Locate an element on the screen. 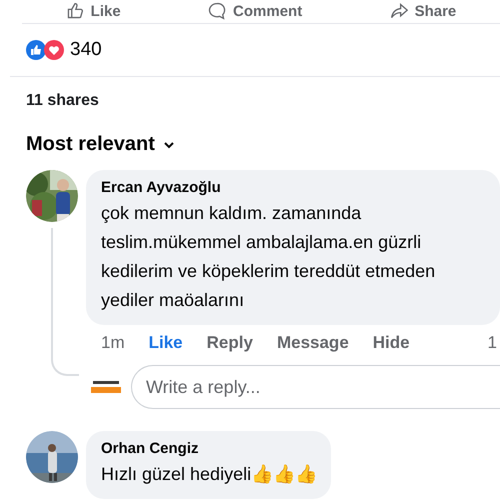  reaction-count: 1 is located at coordinates (492, 343).